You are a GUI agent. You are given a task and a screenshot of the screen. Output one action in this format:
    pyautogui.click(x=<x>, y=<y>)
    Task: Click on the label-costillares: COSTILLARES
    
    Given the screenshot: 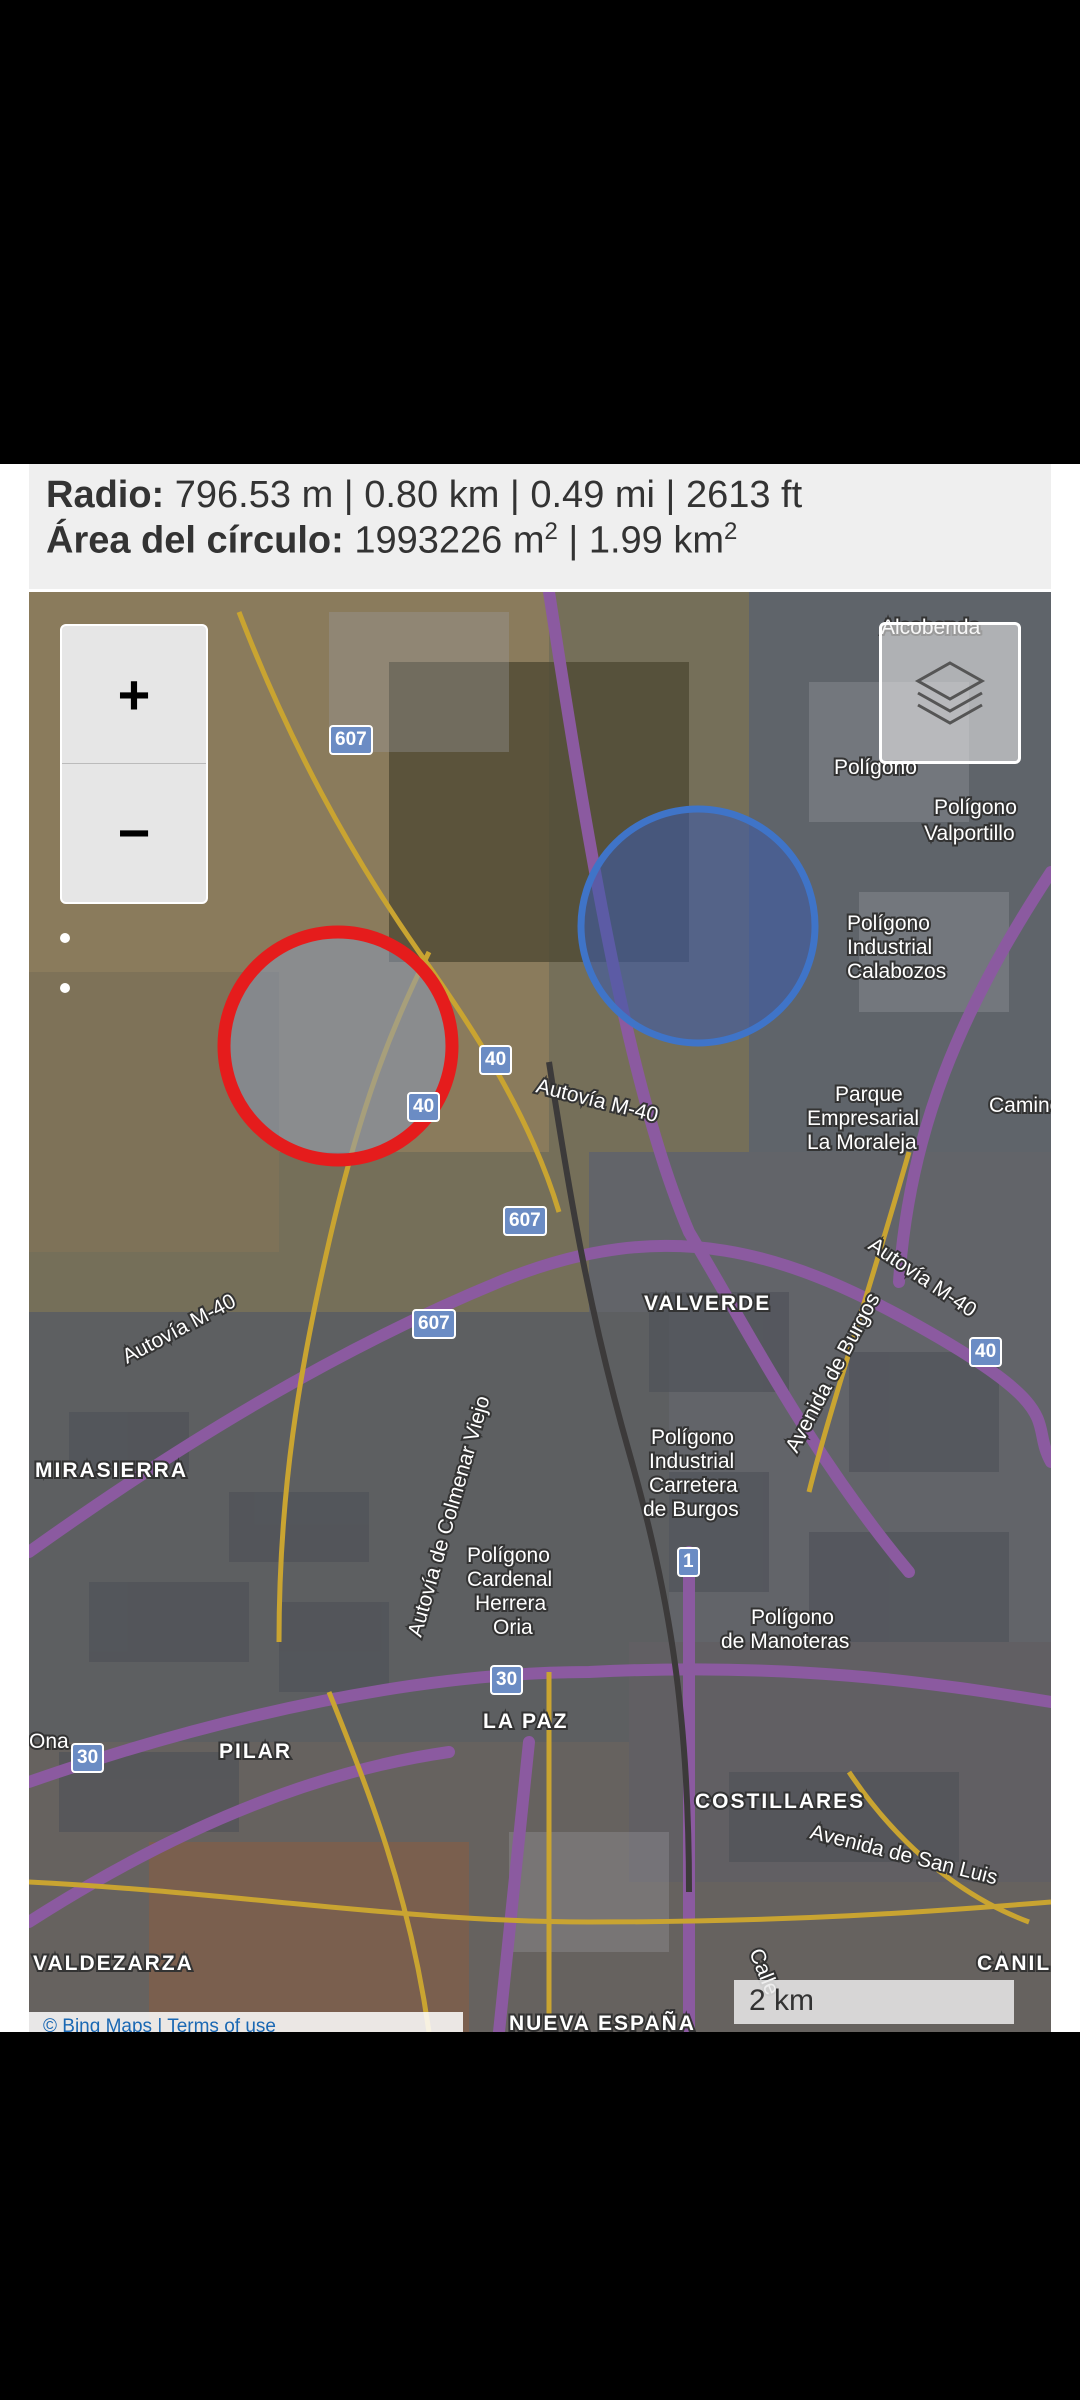 What is the action you would take?
    pyautogui.click(x=780, y=1801)
    